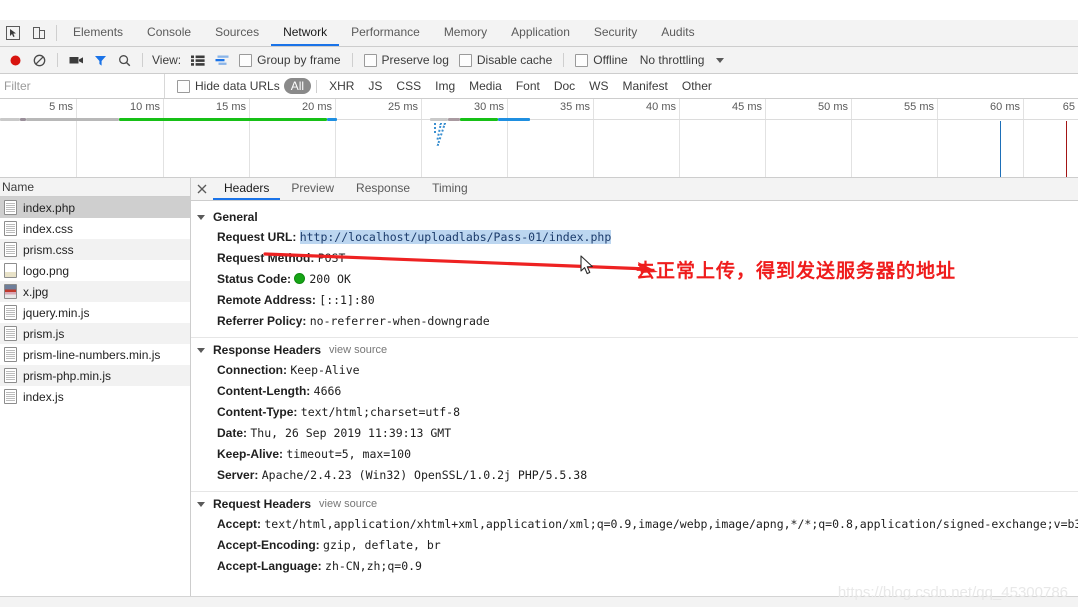  I want to click on tick-label: 45 ms, so click(747, 107).